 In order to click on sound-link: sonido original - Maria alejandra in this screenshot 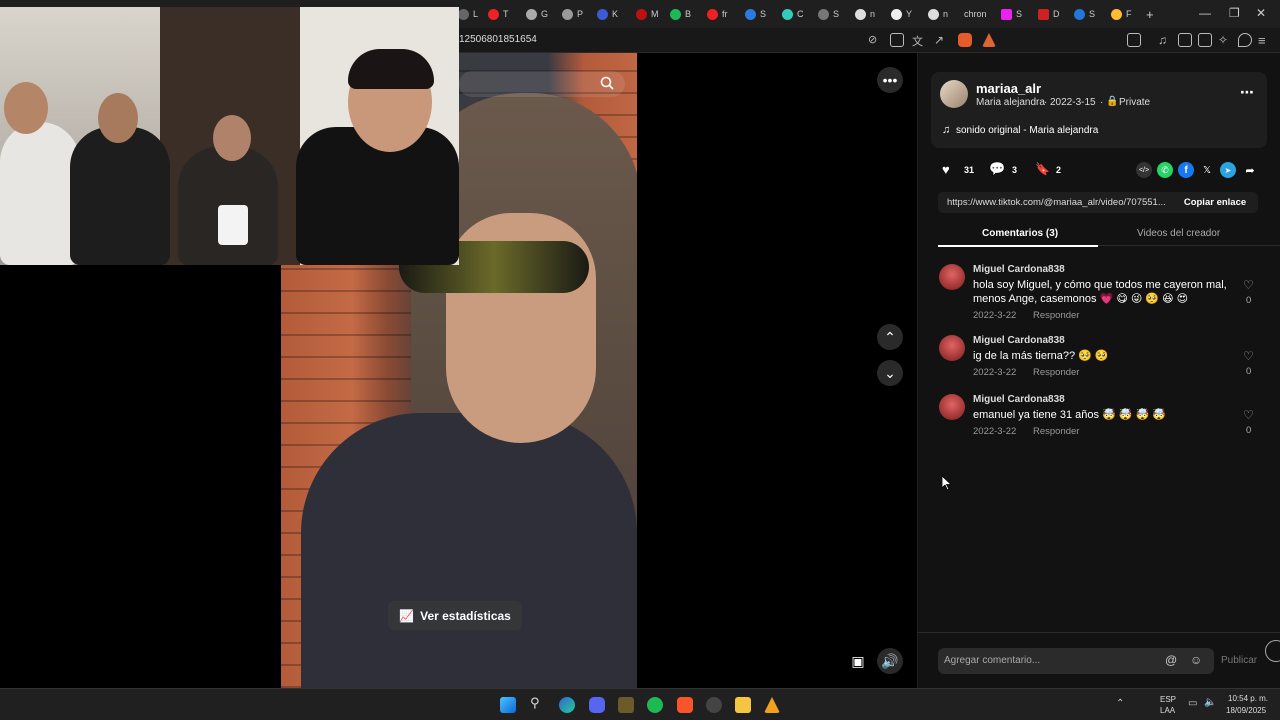, I will do `click(1027, 130)`.